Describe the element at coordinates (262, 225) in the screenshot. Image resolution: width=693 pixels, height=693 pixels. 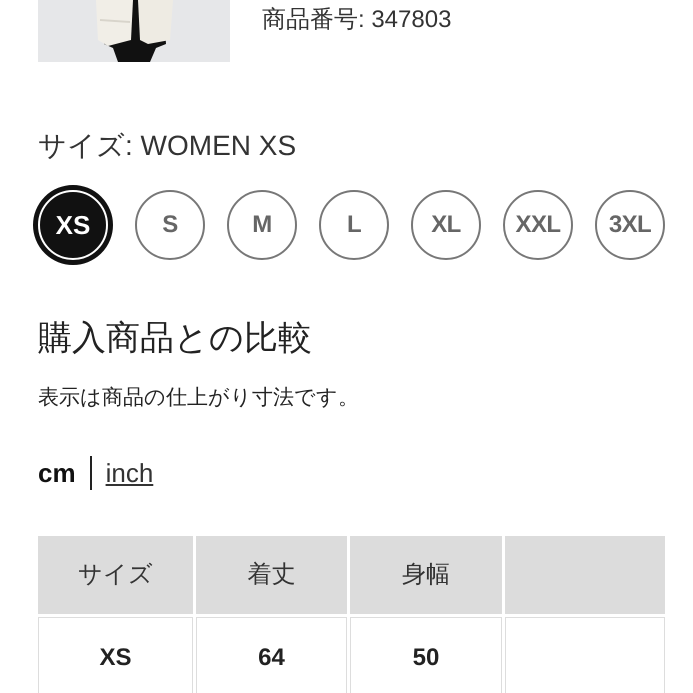
I see `size-option: M` at that location.